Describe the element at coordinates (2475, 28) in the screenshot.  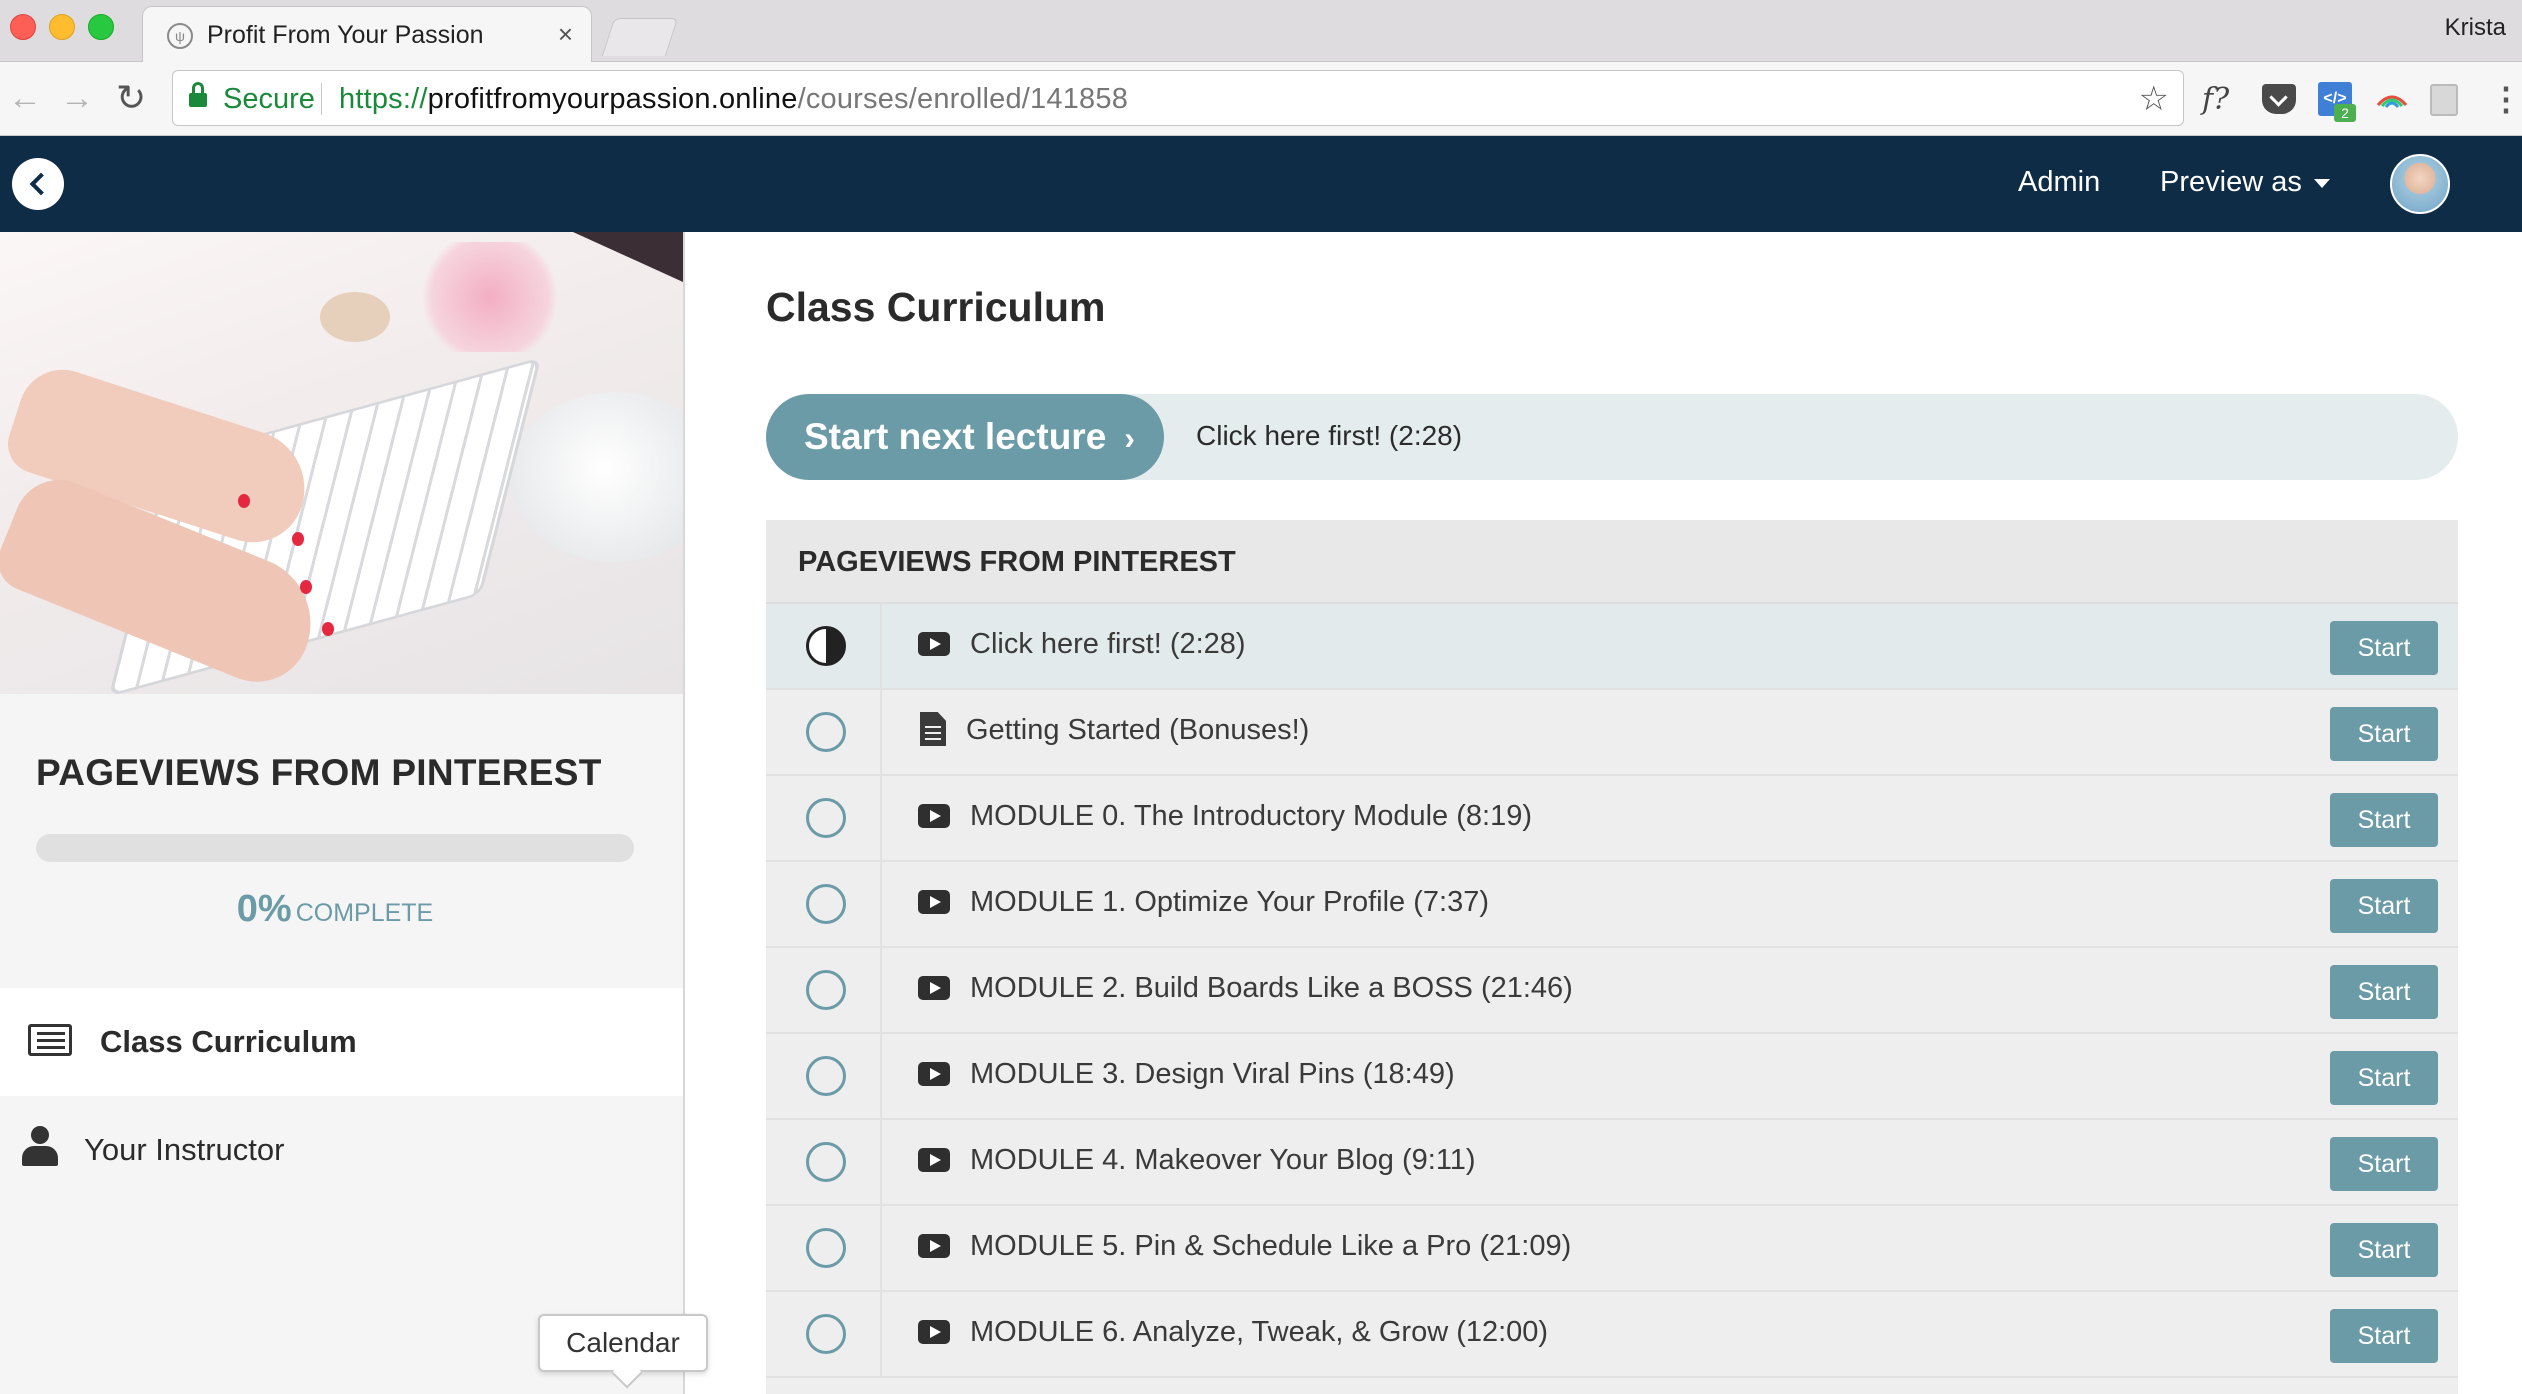
I see `browser-profile-name: Krista` at that location.